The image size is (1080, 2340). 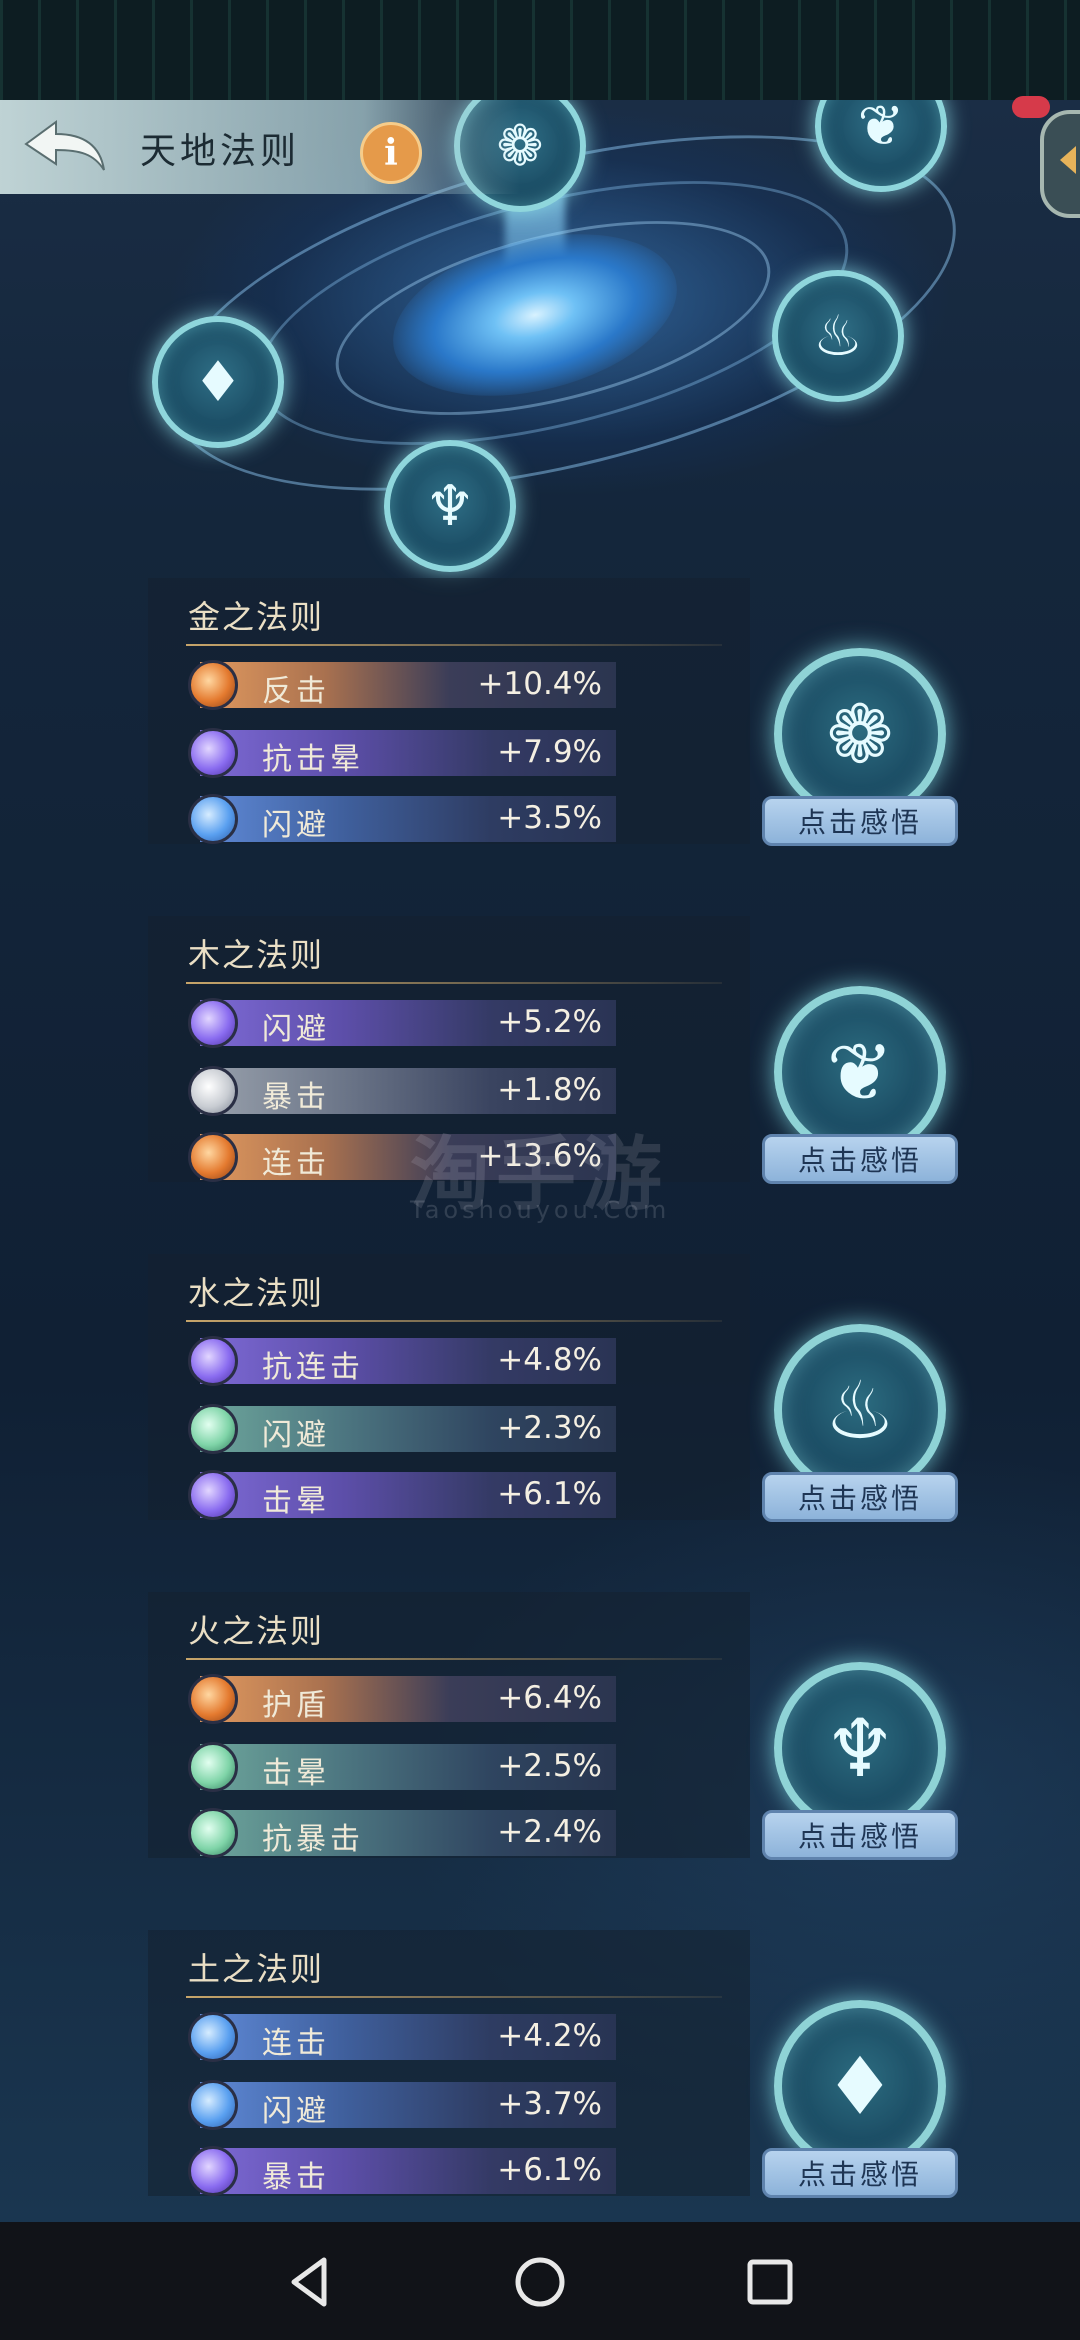 What do you see at coordinates (402, 1767) in the screenshot?
I see `stat-row: 击晕 +2.5%` at bounding box center [402, 1767].